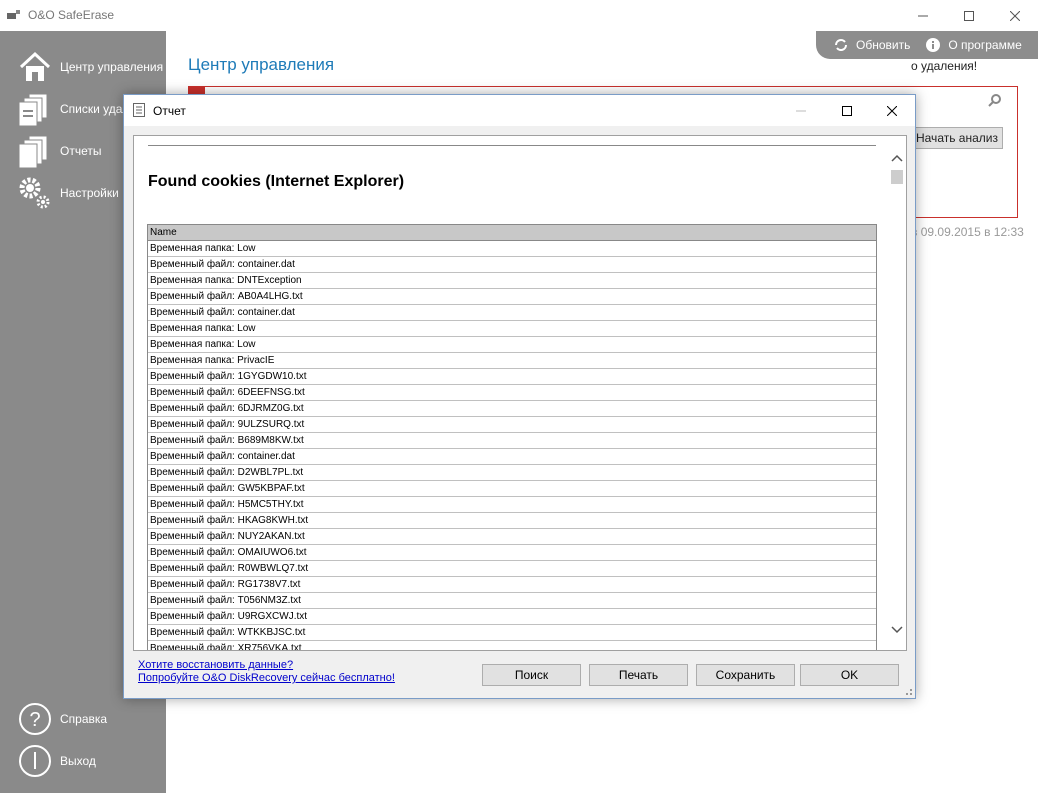 The width and height of the screenshot is (1038, 793). I want to click on table-row: Временный файл: D2WBL7PL.txt, so click(512, 473).